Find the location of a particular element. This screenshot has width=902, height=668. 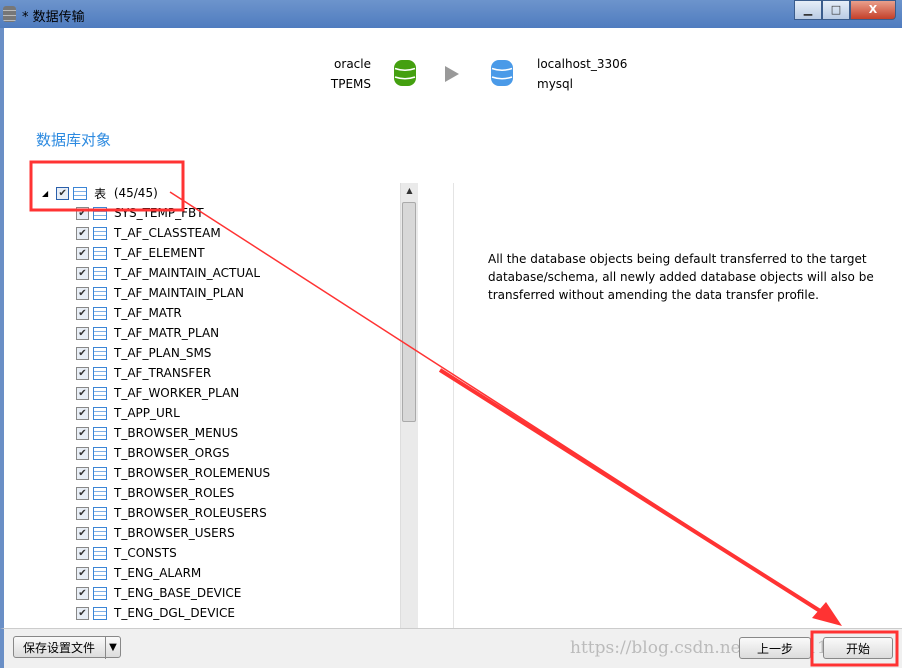

transfer-arrow-icon is located at coordinates (452, 74).